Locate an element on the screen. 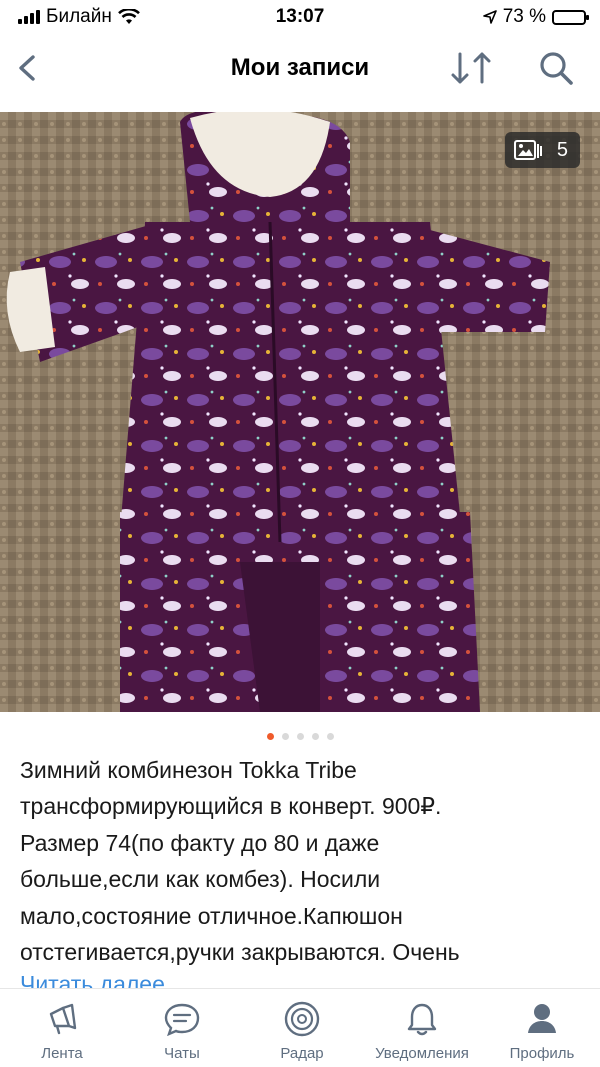  read-more-link: Читать далее is located at coordinates (92, 977).